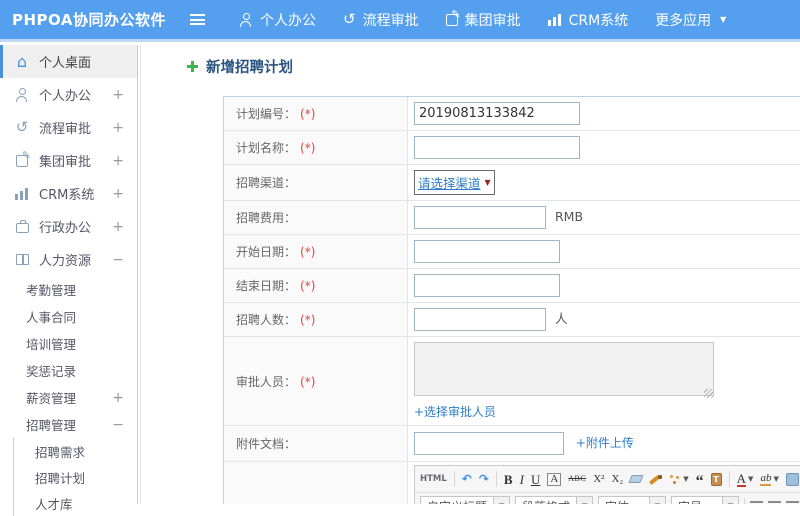 Image resolution: width=800 pixels, height=516 pixels. Describe the element at coordinates (598, 479) in the screenshot. I see `superscript-button: X²` at that location.